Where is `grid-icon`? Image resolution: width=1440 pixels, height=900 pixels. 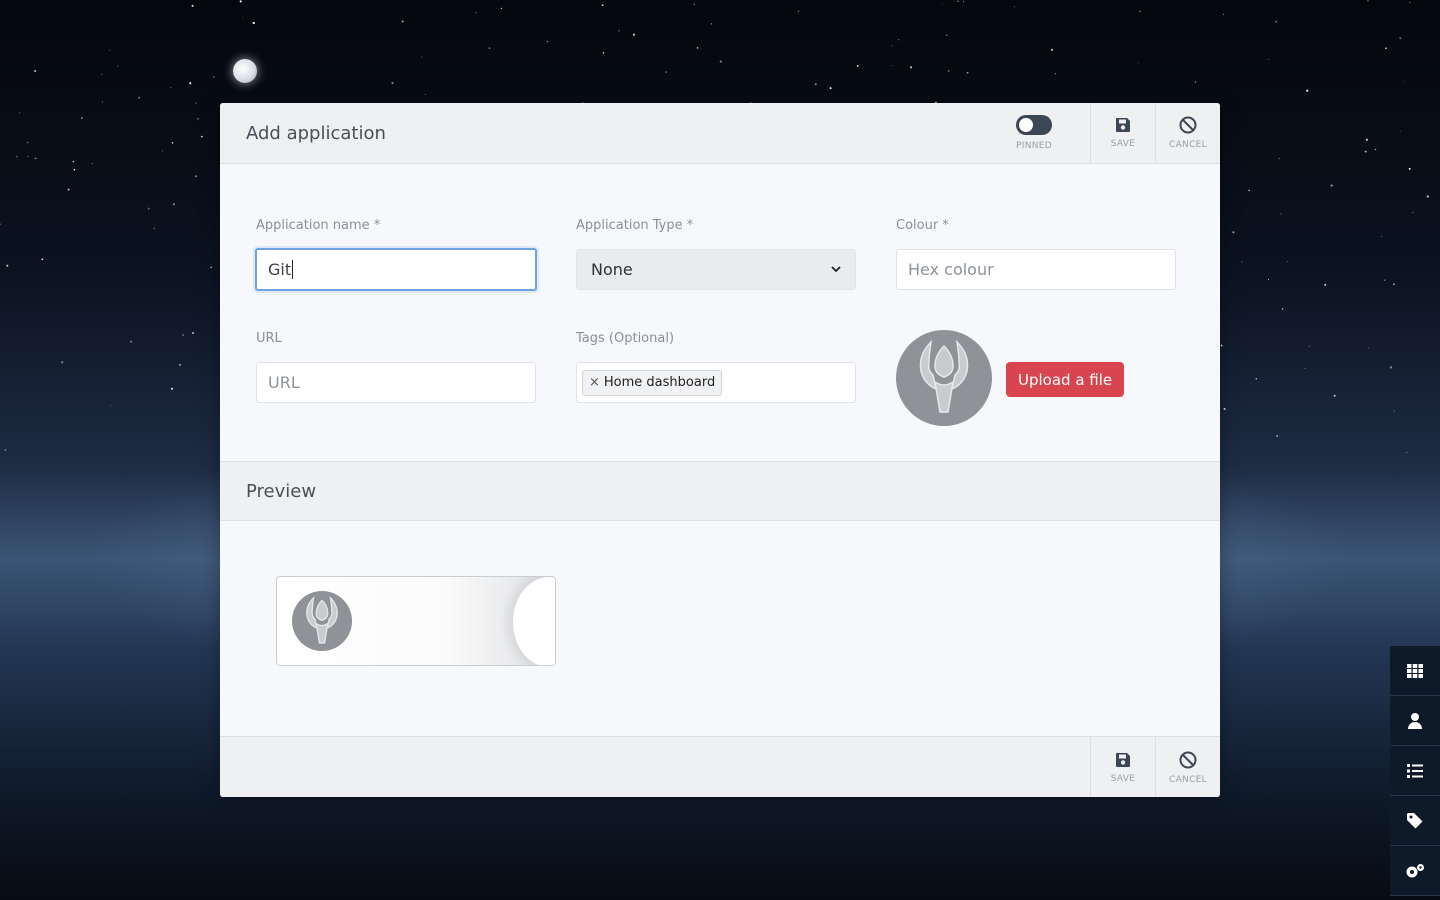
grid-icon is located at coordinates (1415, 670).